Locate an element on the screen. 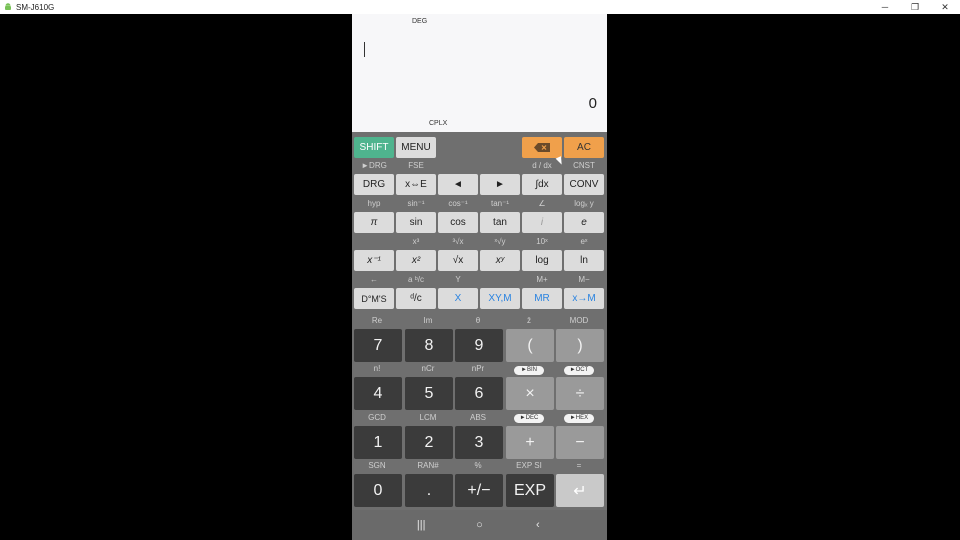 The height and width of the screenshot is (540, 960). shift-label-angle: ∠ is located at coordinates (542, 203).